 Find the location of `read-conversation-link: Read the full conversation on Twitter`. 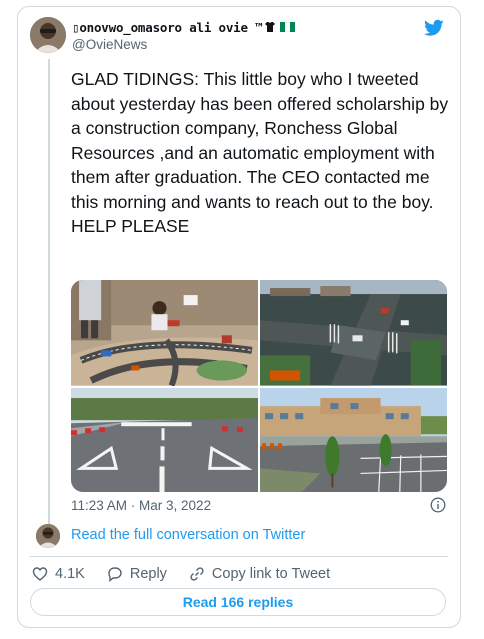

read-conversation-link: Read the full conversation on Twitter is located at coordinates (188, 535).